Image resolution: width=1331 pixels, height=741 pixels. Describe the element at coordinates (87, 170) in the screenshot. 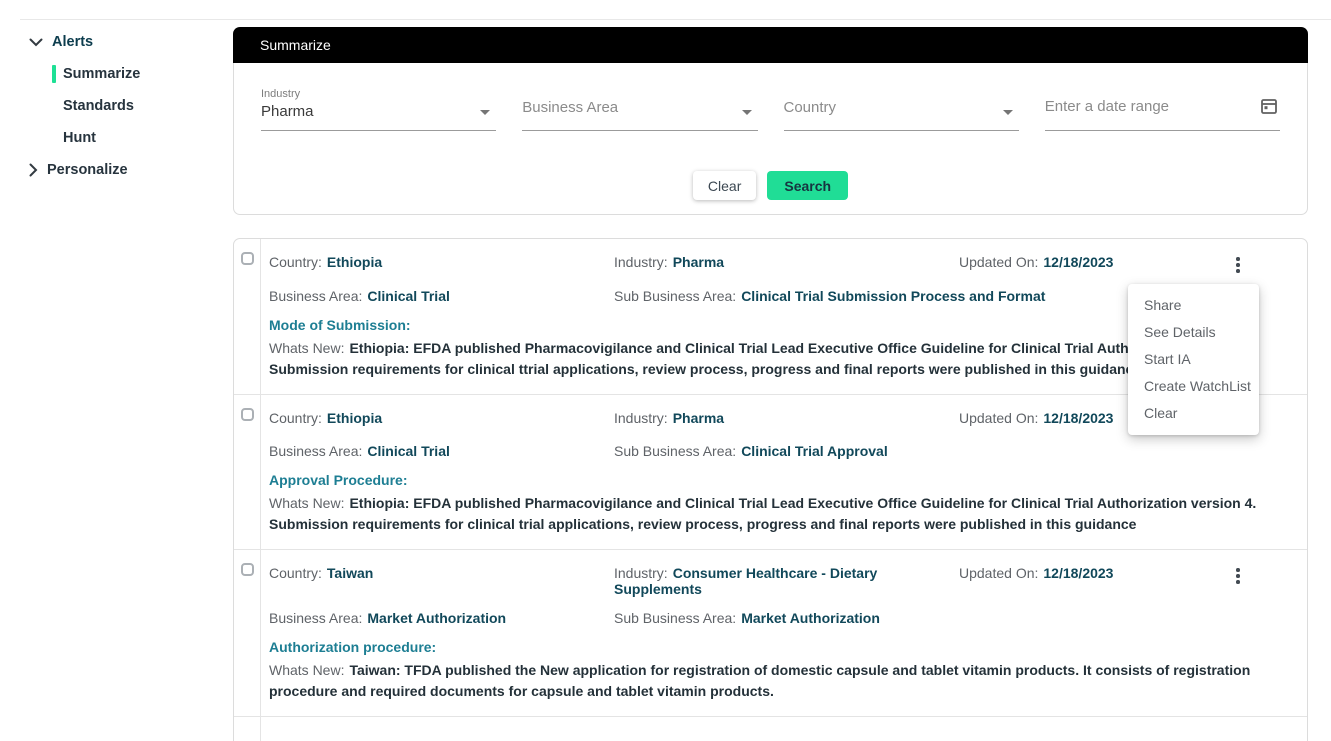

I see `sidebar-item-label: Personalize` at that location.